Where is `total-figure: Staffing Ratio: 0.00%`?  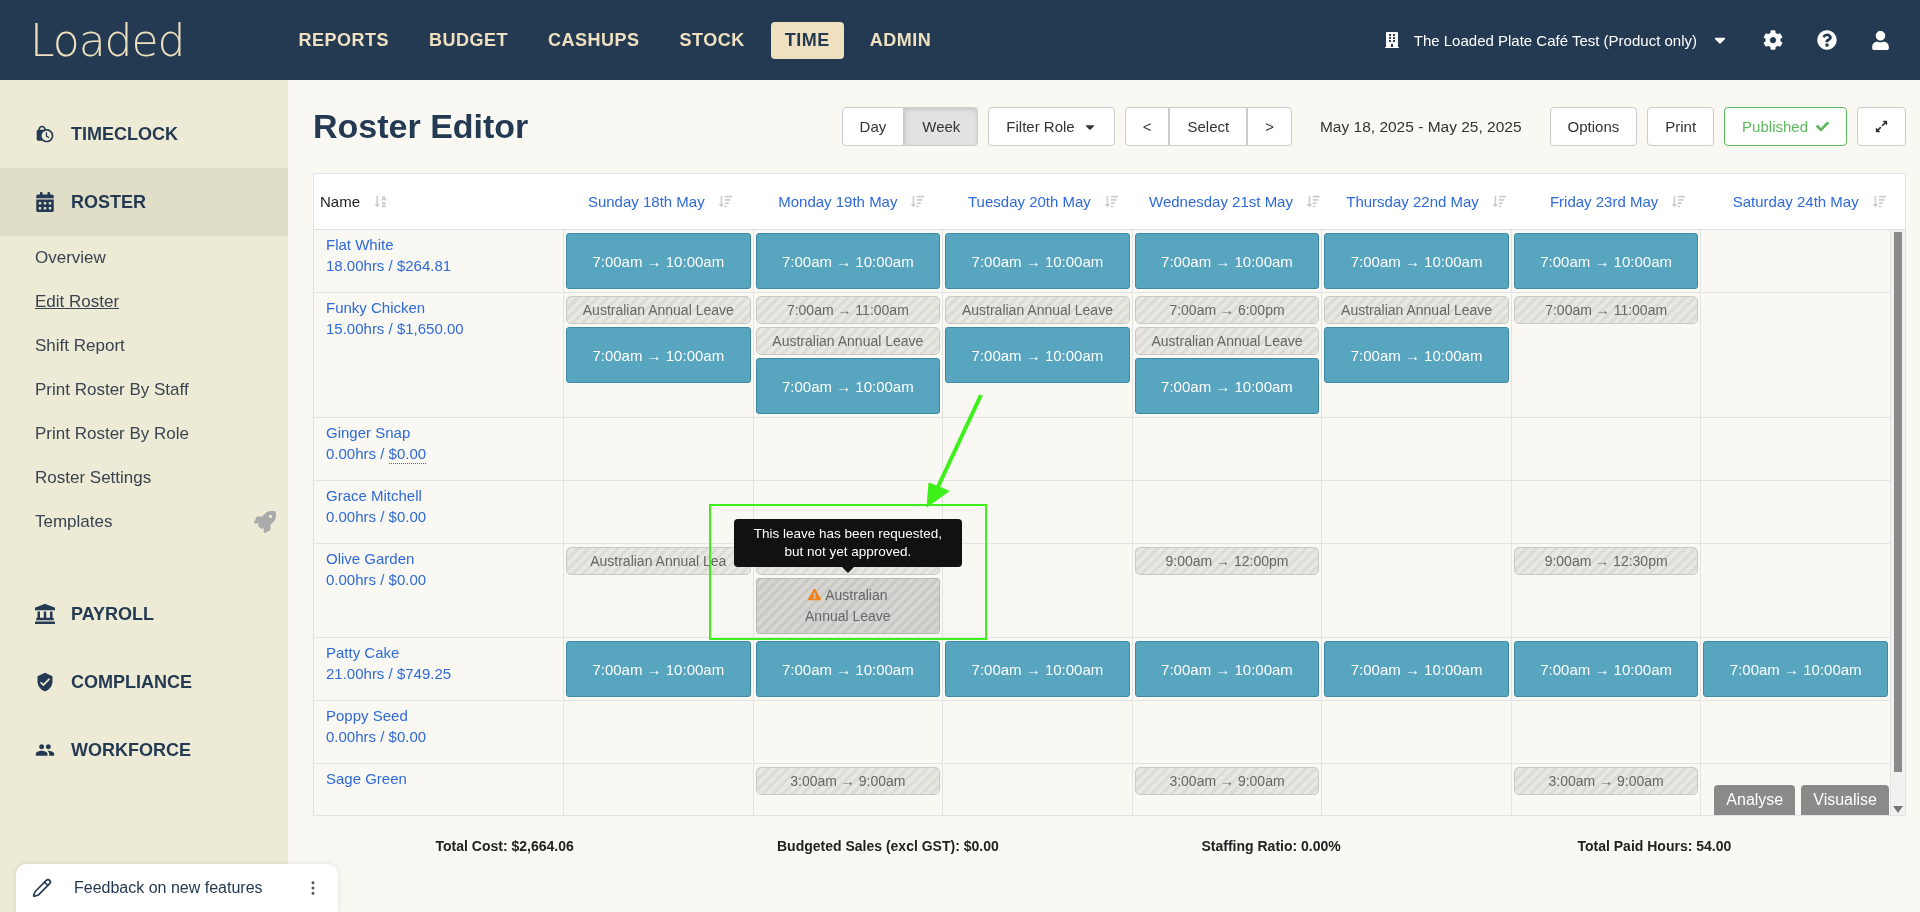 total-figure: Staffing Ratio: 0.00% is located at coordinates (1271, 846).